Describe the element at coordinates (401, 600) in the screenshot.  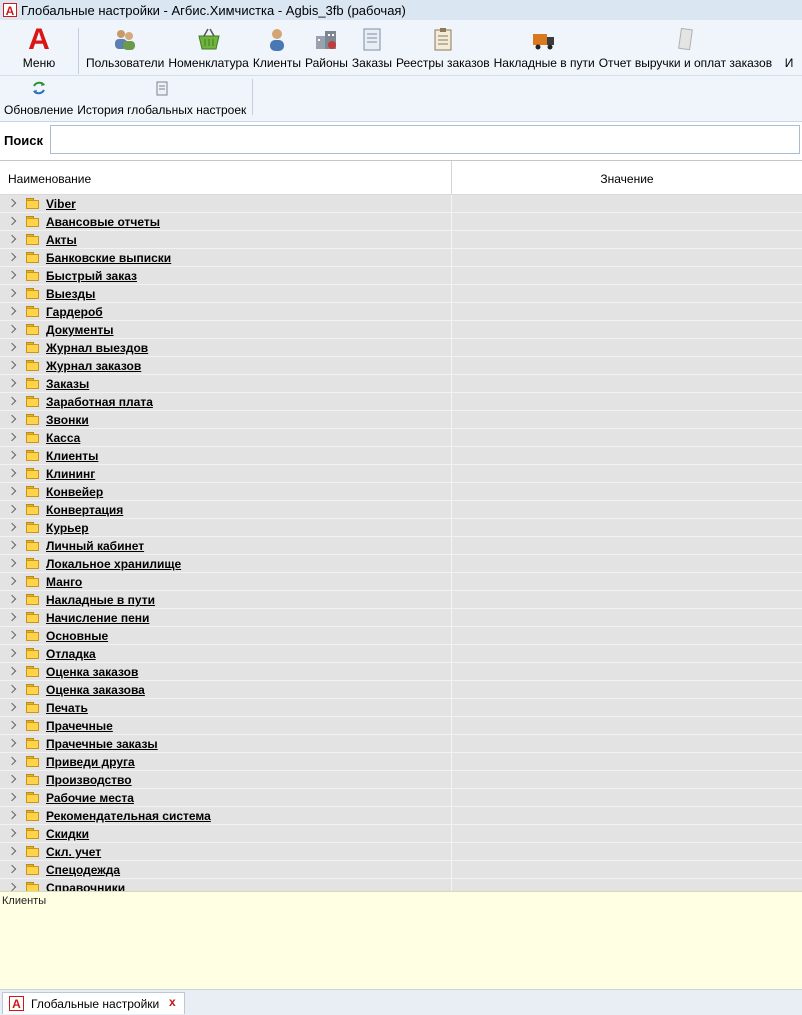
I see `tree-row: Накладные в пути` at that location.